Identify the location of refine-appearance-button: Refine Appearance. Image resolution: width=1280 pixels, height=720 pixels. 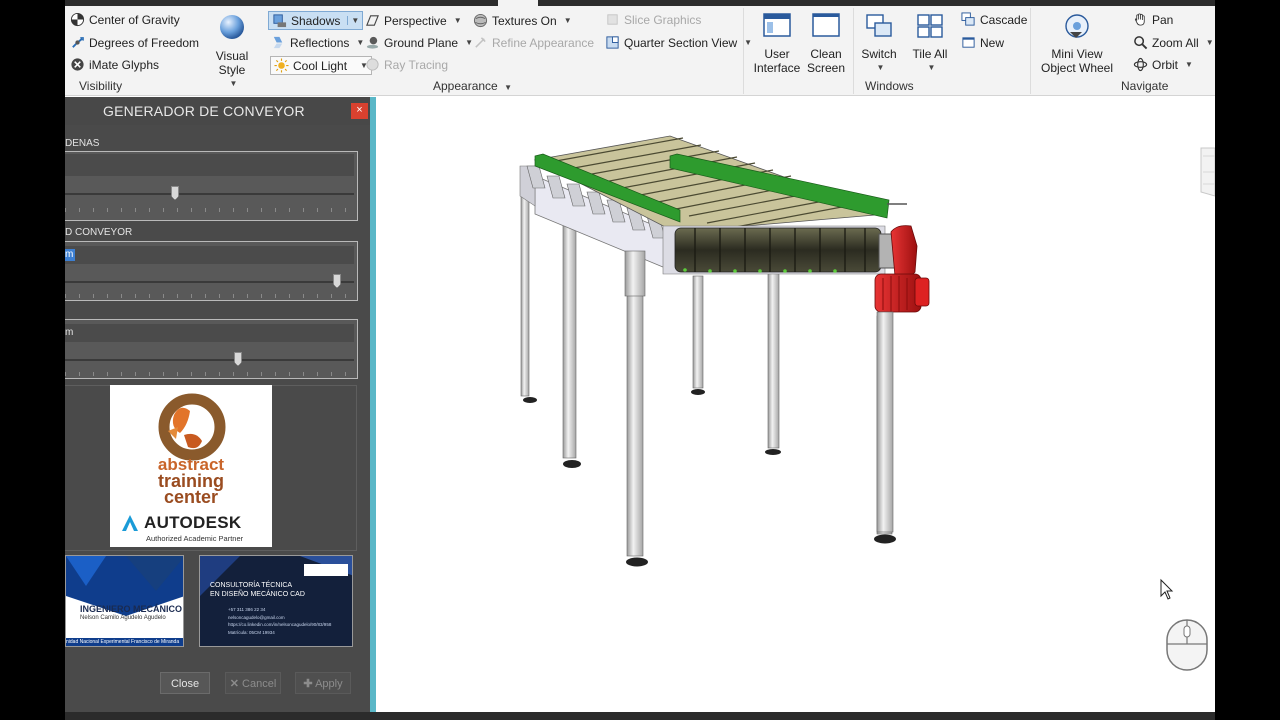
(533, 42).